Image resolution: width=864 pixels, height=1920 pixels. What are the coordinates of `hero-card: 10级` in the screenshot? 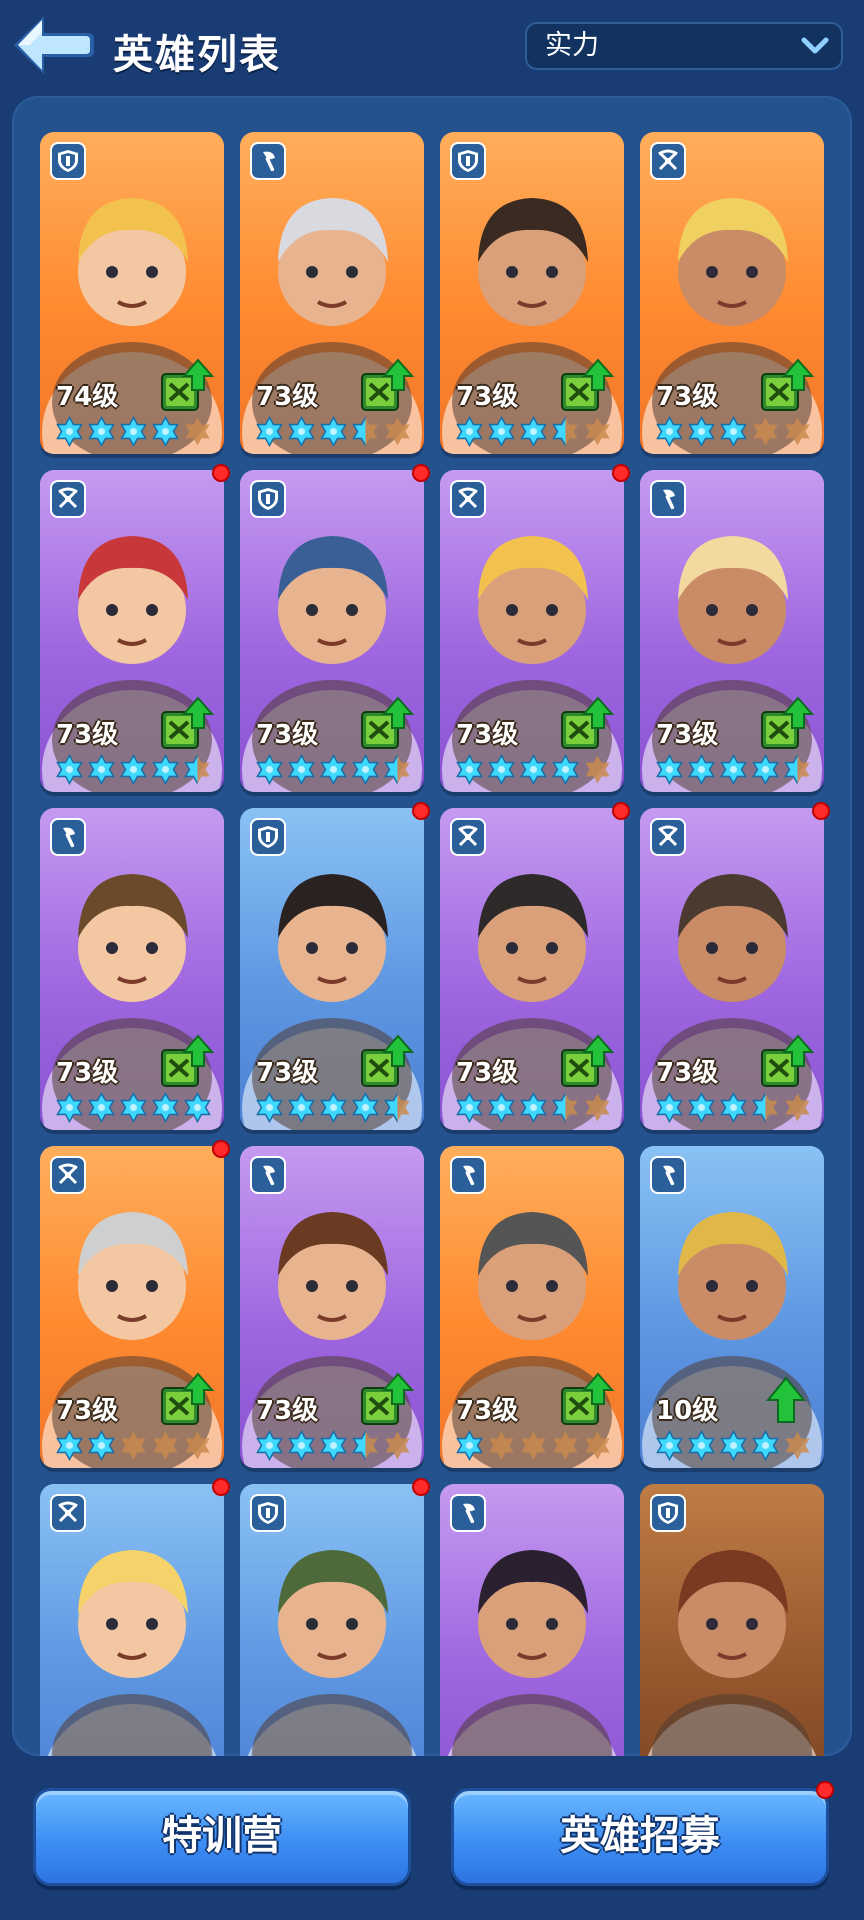 It's located at (732, 1307).